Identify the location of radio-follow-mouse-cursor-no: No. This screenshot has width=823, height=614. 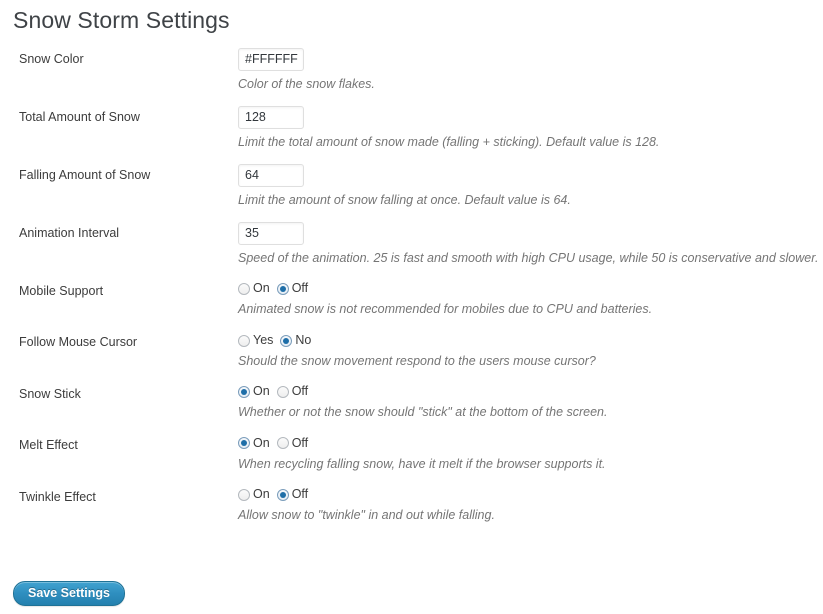
(295, 340).